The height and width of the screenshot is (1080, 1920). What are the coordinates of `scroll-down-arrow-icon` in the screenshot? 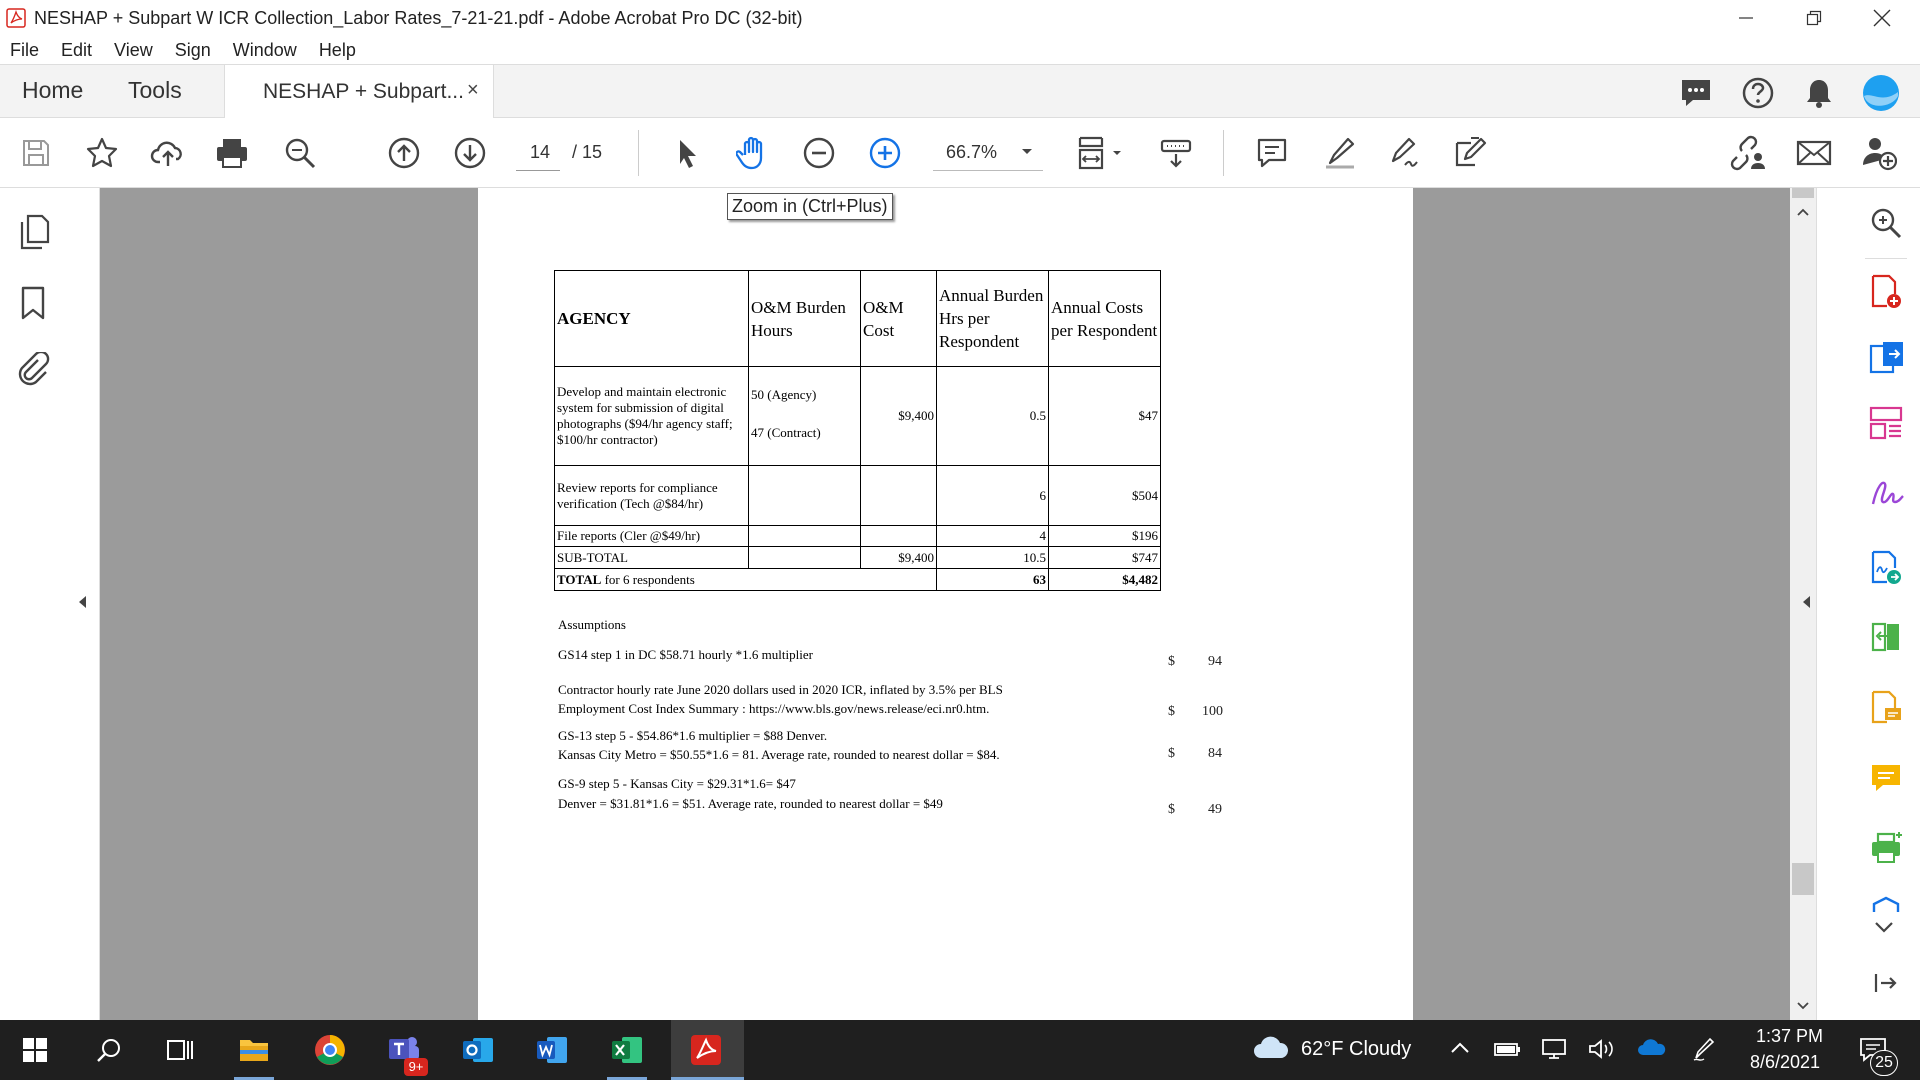 It's located at (1803, 1006).